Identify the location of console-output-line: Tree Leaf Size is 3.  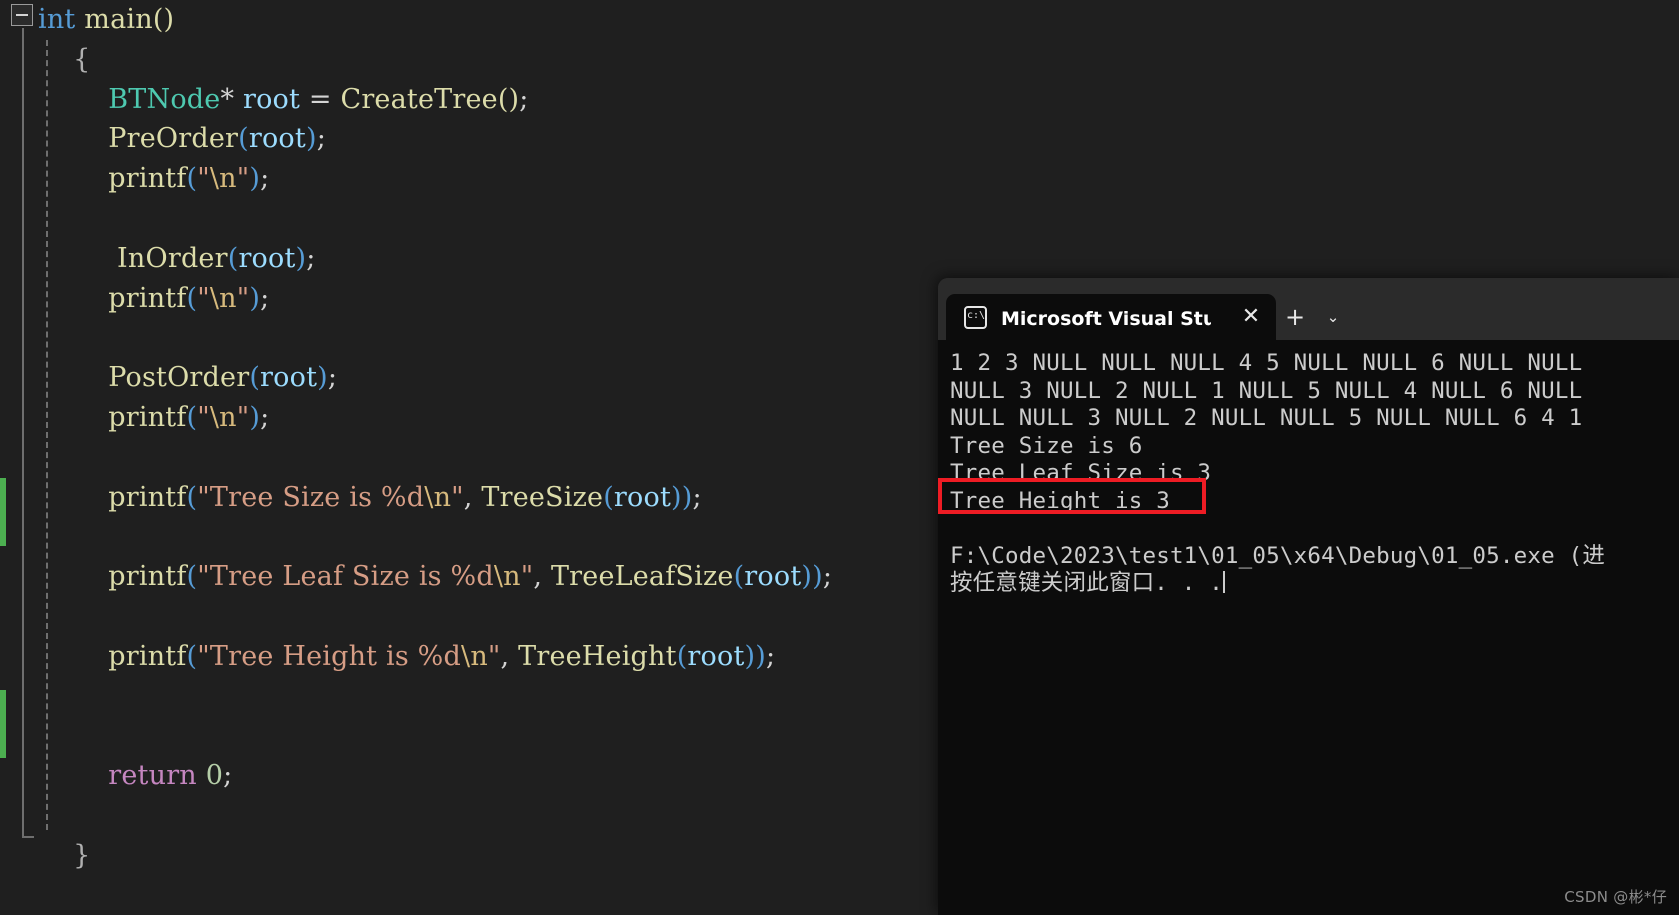
(1081, 473).